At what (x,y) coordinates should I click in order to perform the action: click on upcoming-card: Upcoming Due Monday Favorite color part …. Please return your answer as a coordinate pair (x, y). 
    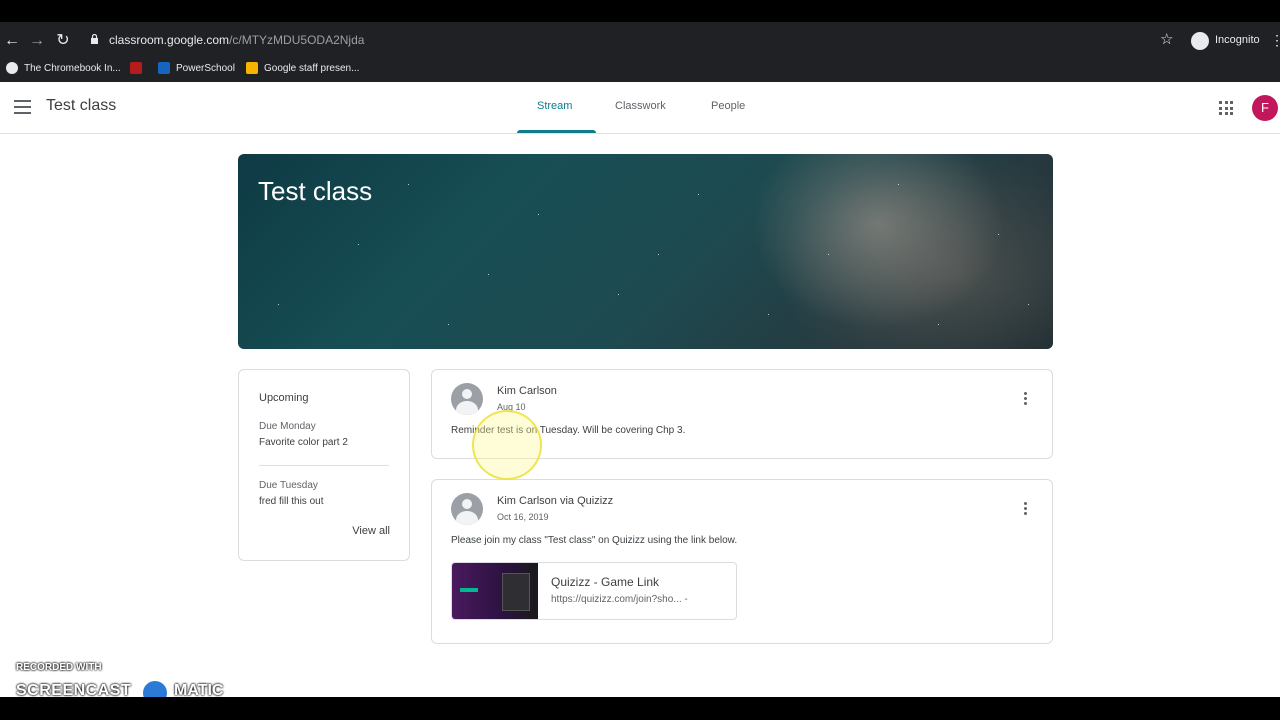
    Looking at the image, I should click on (324, 465).